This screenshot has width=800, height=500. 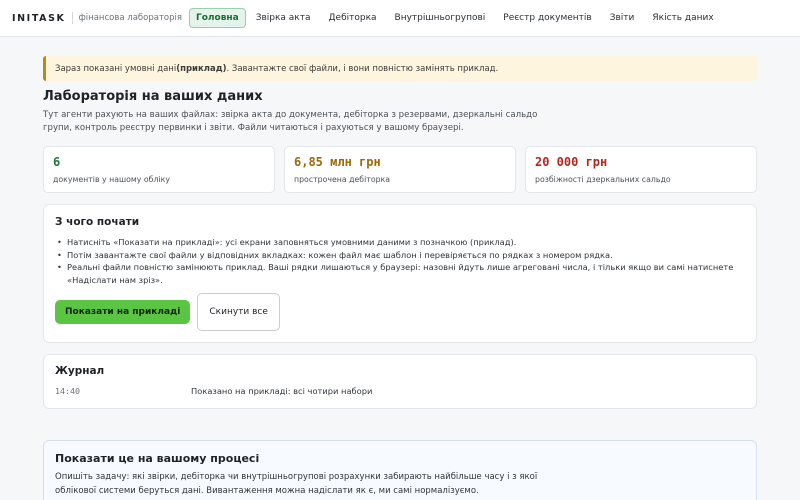 What do you see at coordinates (603, 179) in the screenshot?
I see `stat-label-mirror-balance-diff: розбіжності дзеркальних сальдо` at bounding box center [603, 179].